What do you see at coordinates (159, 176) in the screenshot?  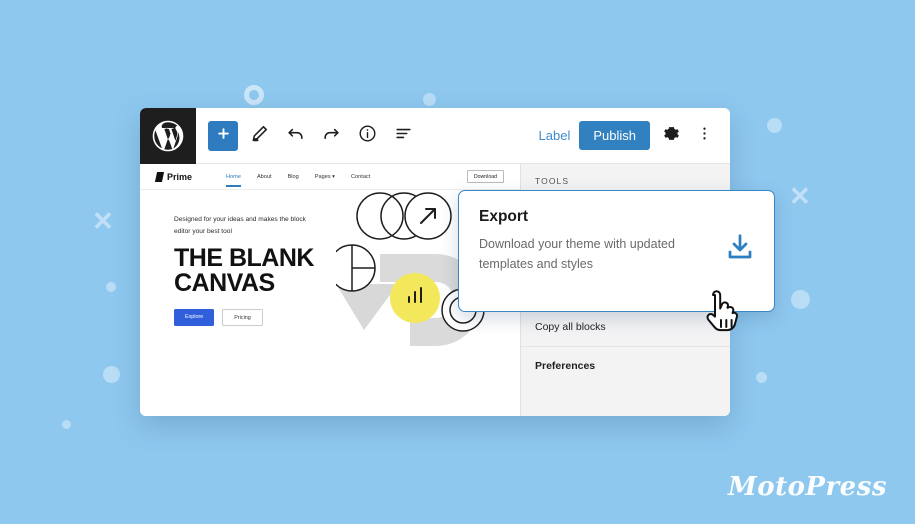 I see `logo-mark-icon` at bounding box center [159, 176].